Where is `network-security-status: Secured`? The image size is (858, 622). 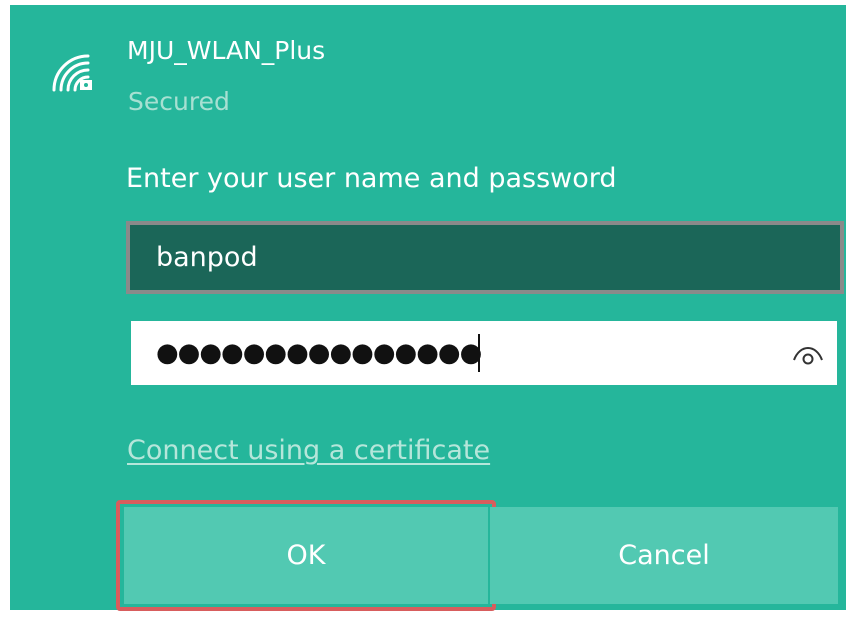
network-security-status: Secured is located at coordinates (179, 101).